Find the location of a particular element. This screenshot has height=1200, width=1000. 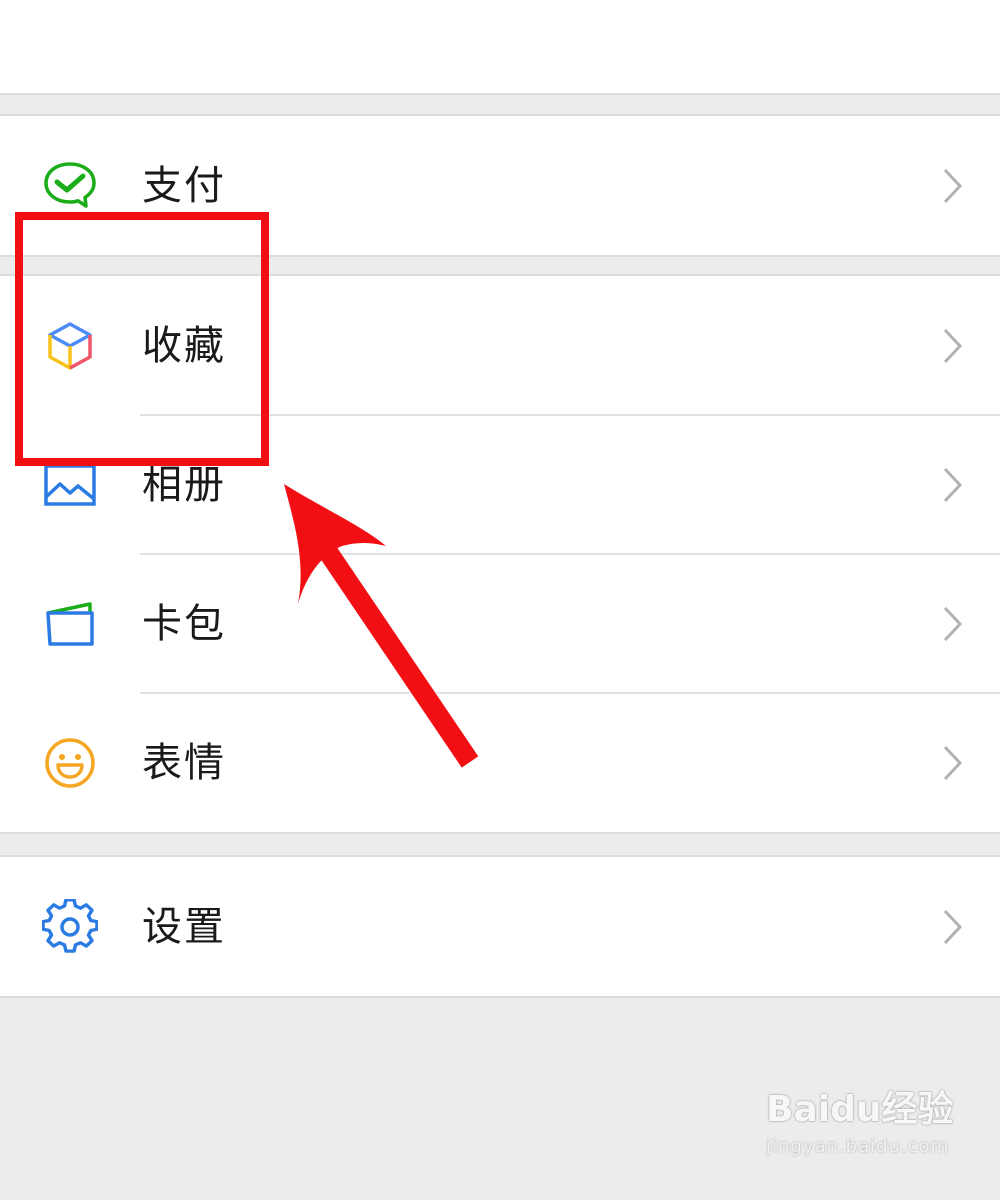

menu-group-settings: 设置 is located at coordinates (500, 926).